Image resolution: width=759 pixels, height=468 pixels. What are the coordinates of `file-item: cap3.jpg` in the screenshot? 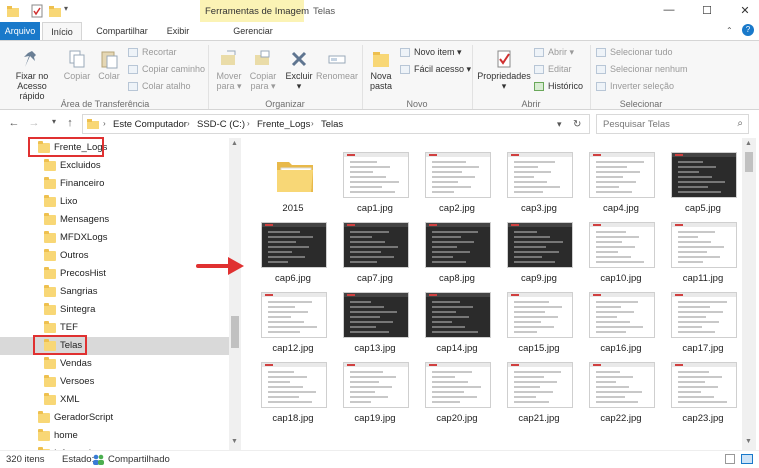 It's located at (539, 182).